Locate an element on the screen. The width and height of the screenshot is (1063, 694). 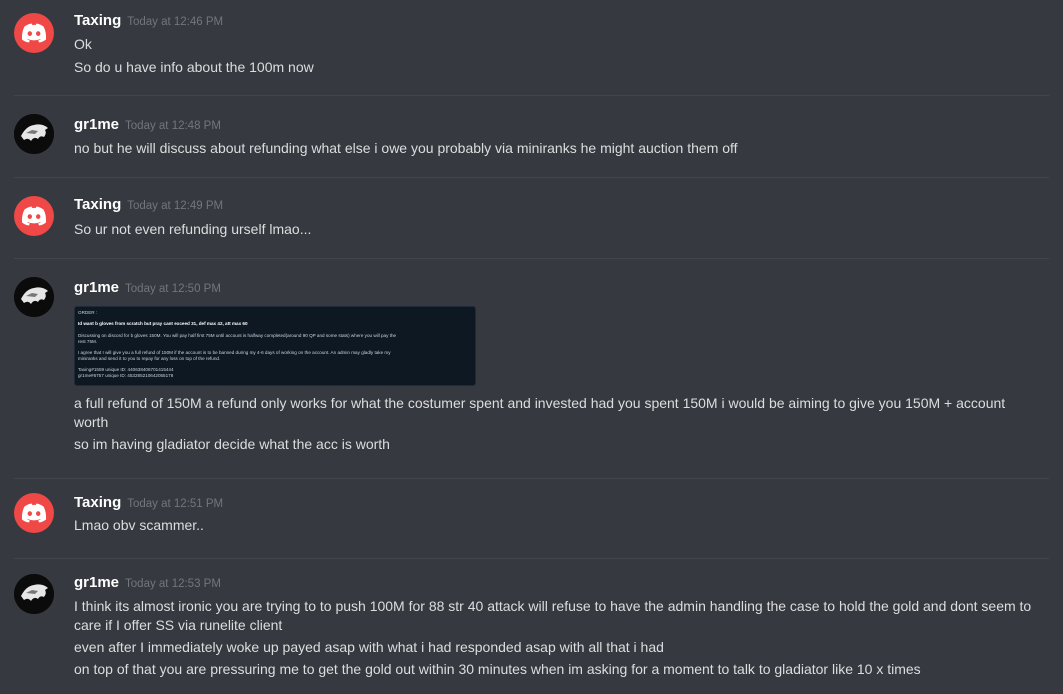
message-text: Lmao obv scammer.. is located at coordinates (139, 525).